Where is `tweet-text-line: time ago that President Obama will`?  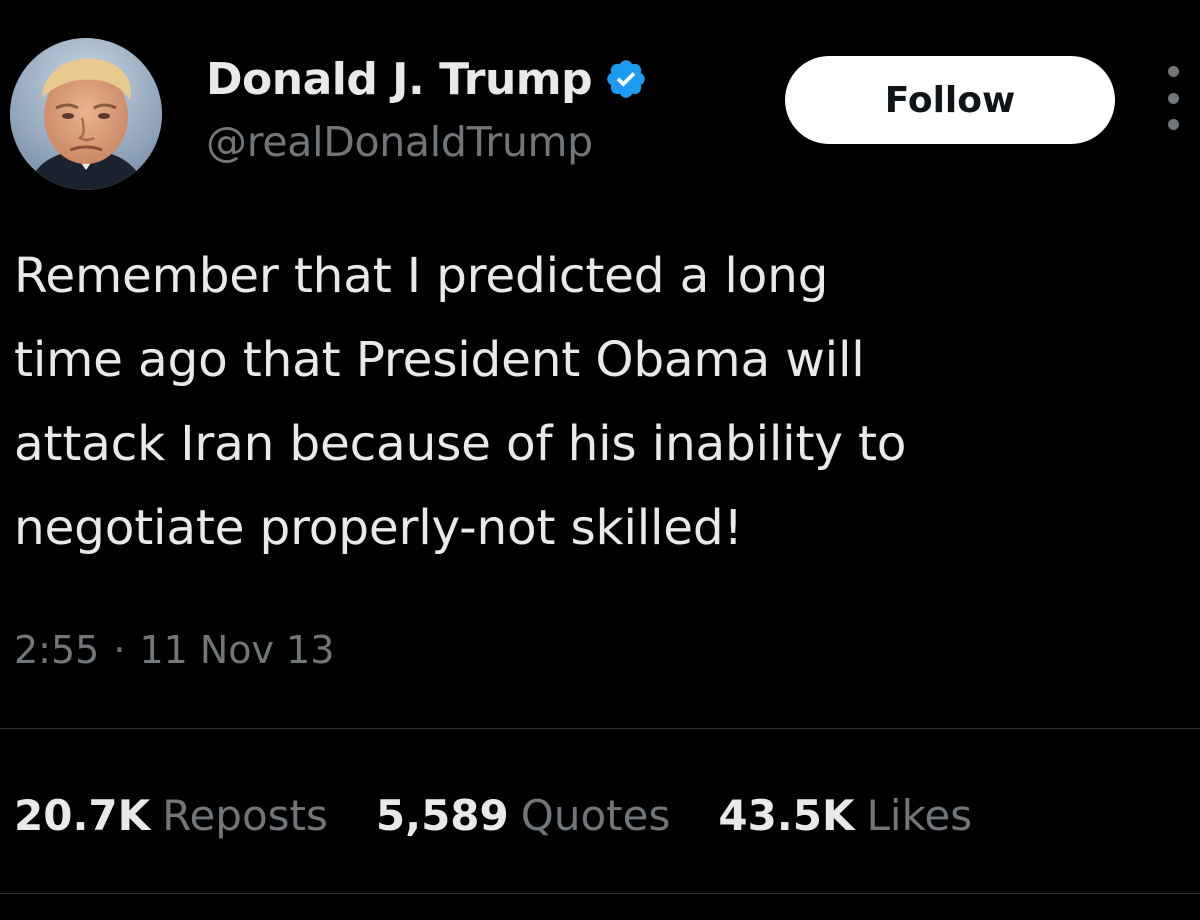
tweet-text-line: time ago that President Obama will is located at coordinates (439, 360).